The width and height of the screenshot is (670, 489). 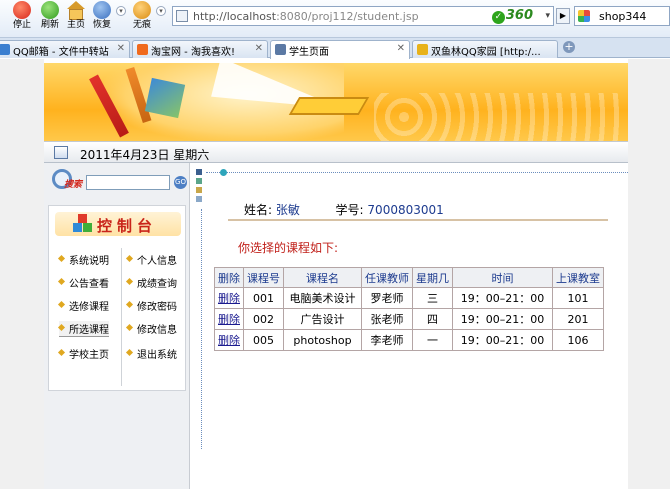 I want to click on address-dropdown-icon: ▾, so click(x=547, y=16).